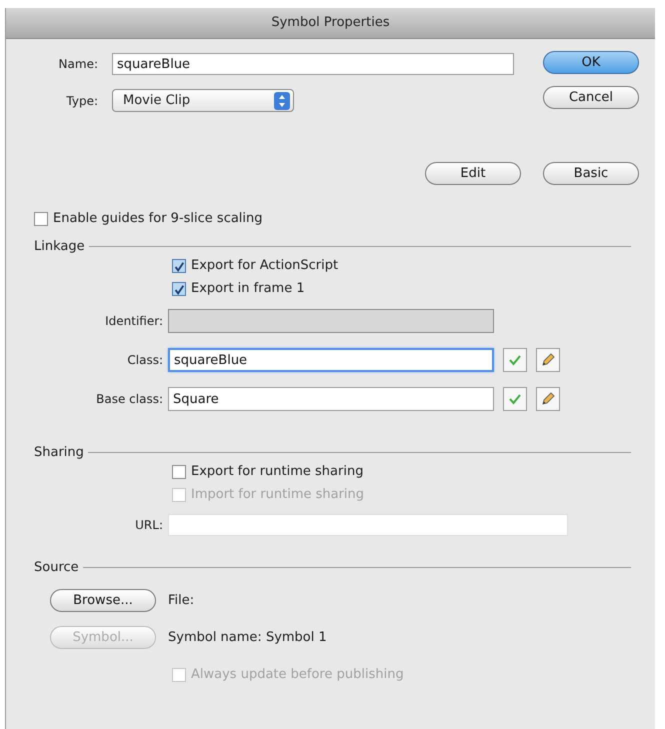 The width and height of the screenshot is (665, 729). What do you see at coordinates (313, 64) in the screenshot?
I see `name-field: squareBlue` at bounding box center [313, 64].